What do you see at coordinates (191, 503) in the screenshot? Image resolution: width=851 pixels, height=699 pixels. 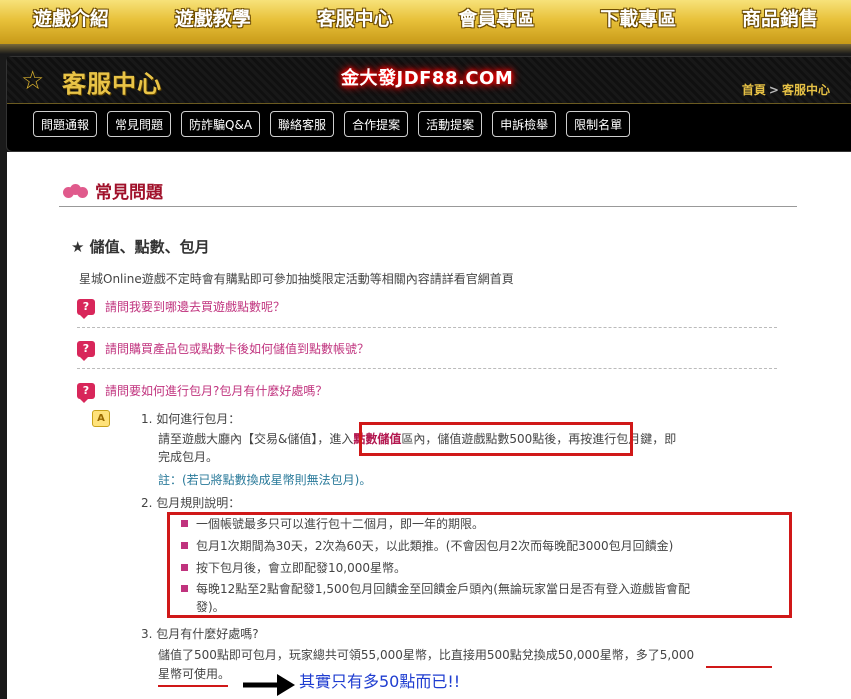 I see `answer-s2-title: 2. 包月規則說明：` at bounding box center [191, 503].